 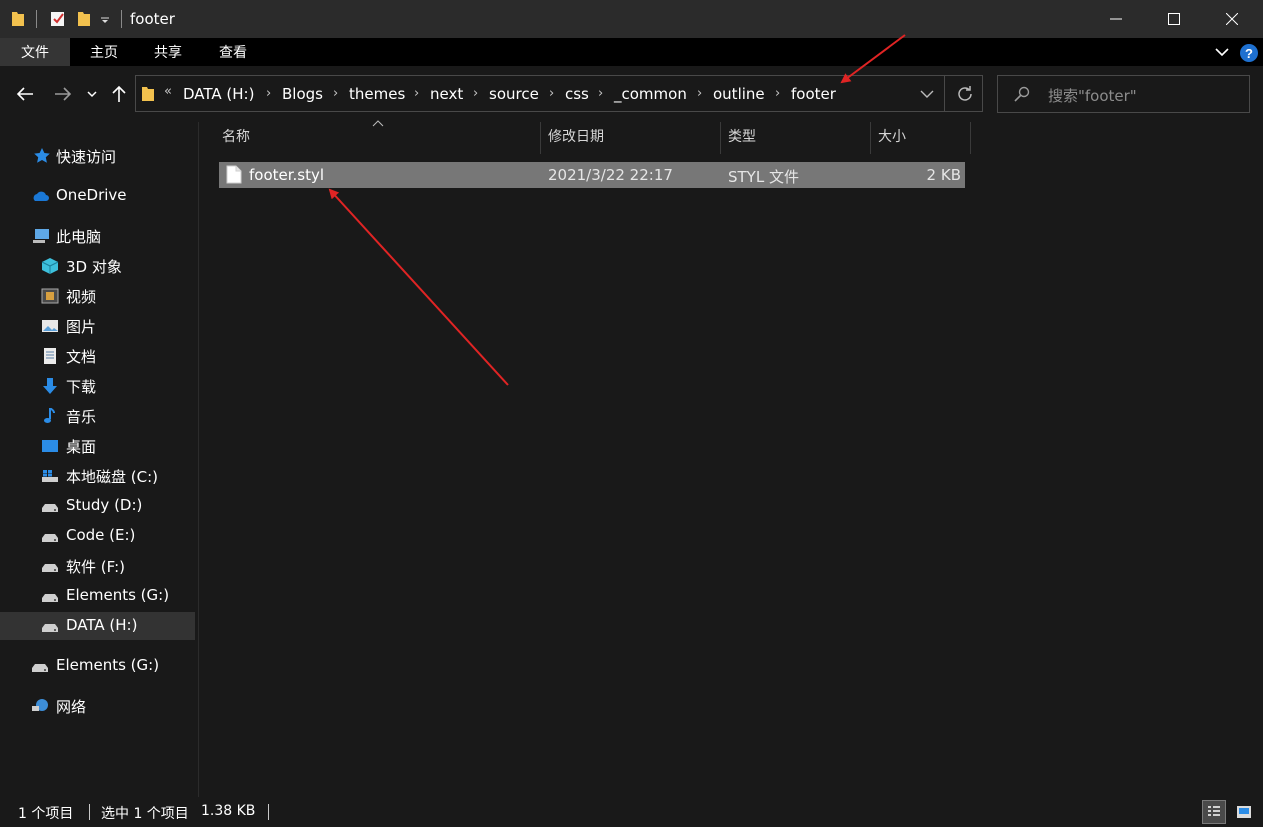 What do you see at coordinates (41, 196) in the screenshot?
I see `cloud-icon` at bounding box center [41, 196].